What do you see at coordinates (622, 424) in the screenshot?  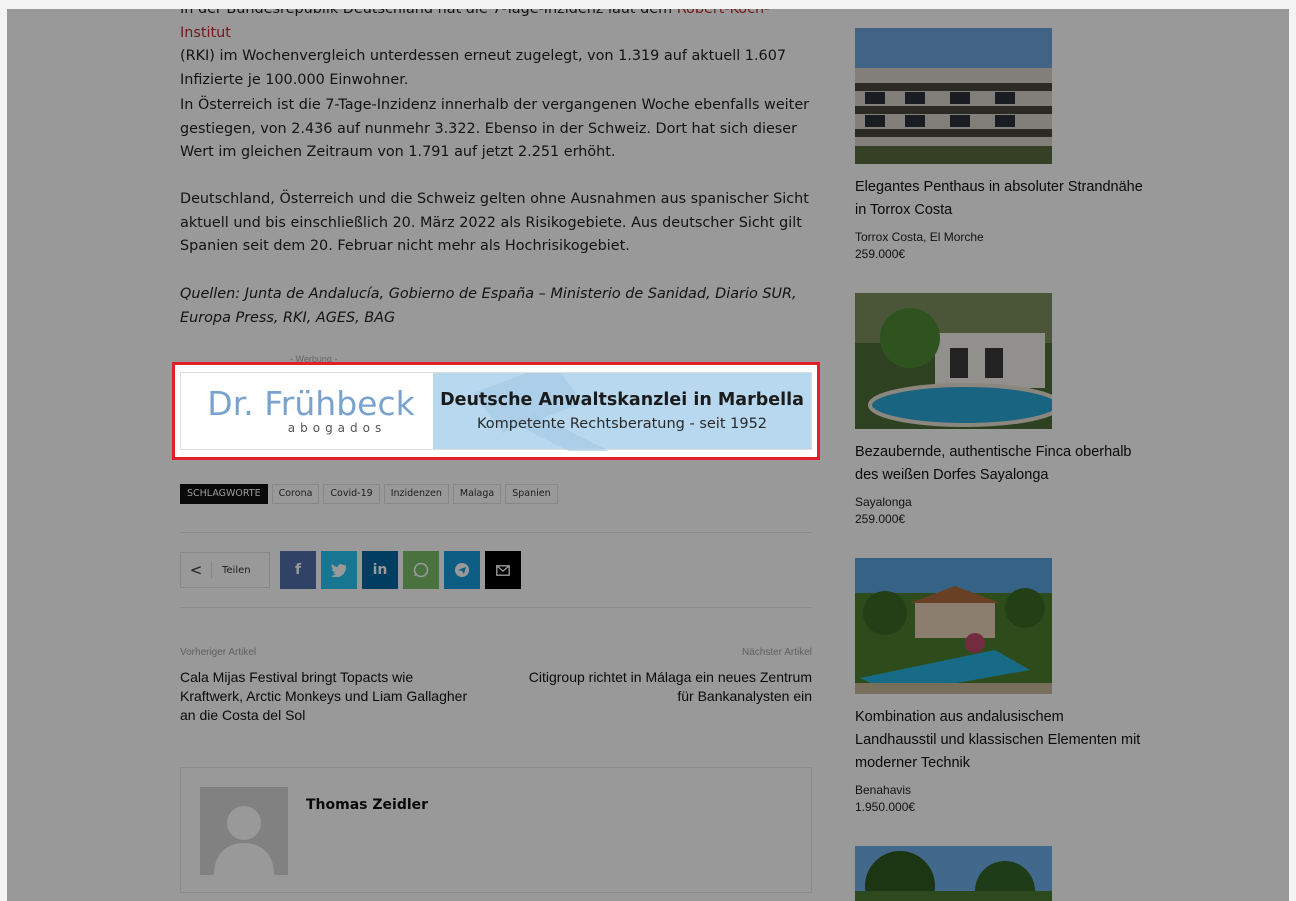 I see `ad-tagline: Kompetente Rechtsberatung - seit 1952` at bounding box center [622, 424].